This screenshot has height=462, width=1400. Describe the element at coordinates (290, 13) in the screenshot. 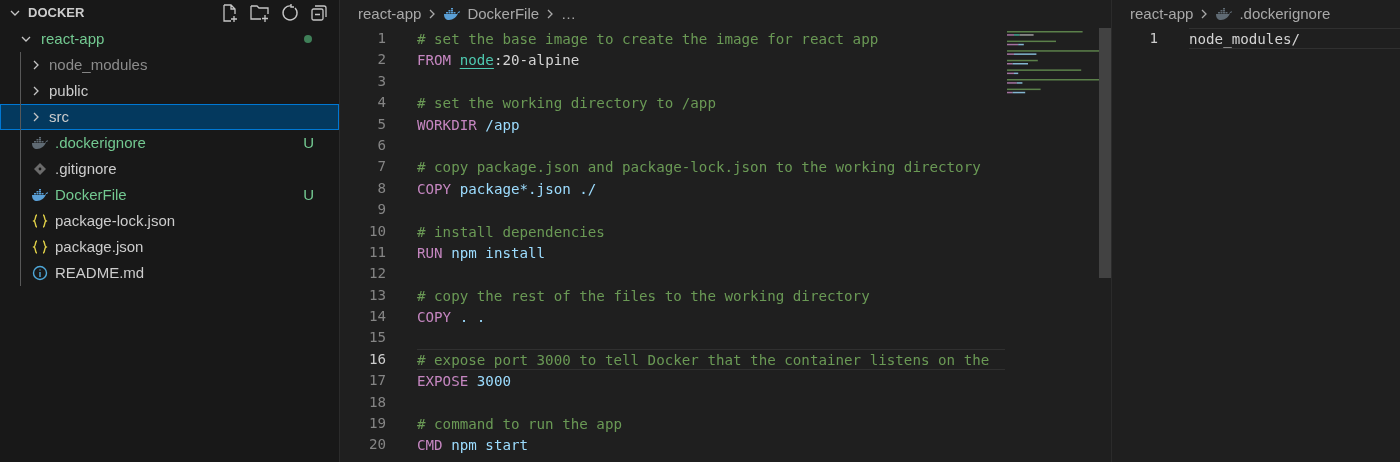

I see `refresh-icon` at that location.